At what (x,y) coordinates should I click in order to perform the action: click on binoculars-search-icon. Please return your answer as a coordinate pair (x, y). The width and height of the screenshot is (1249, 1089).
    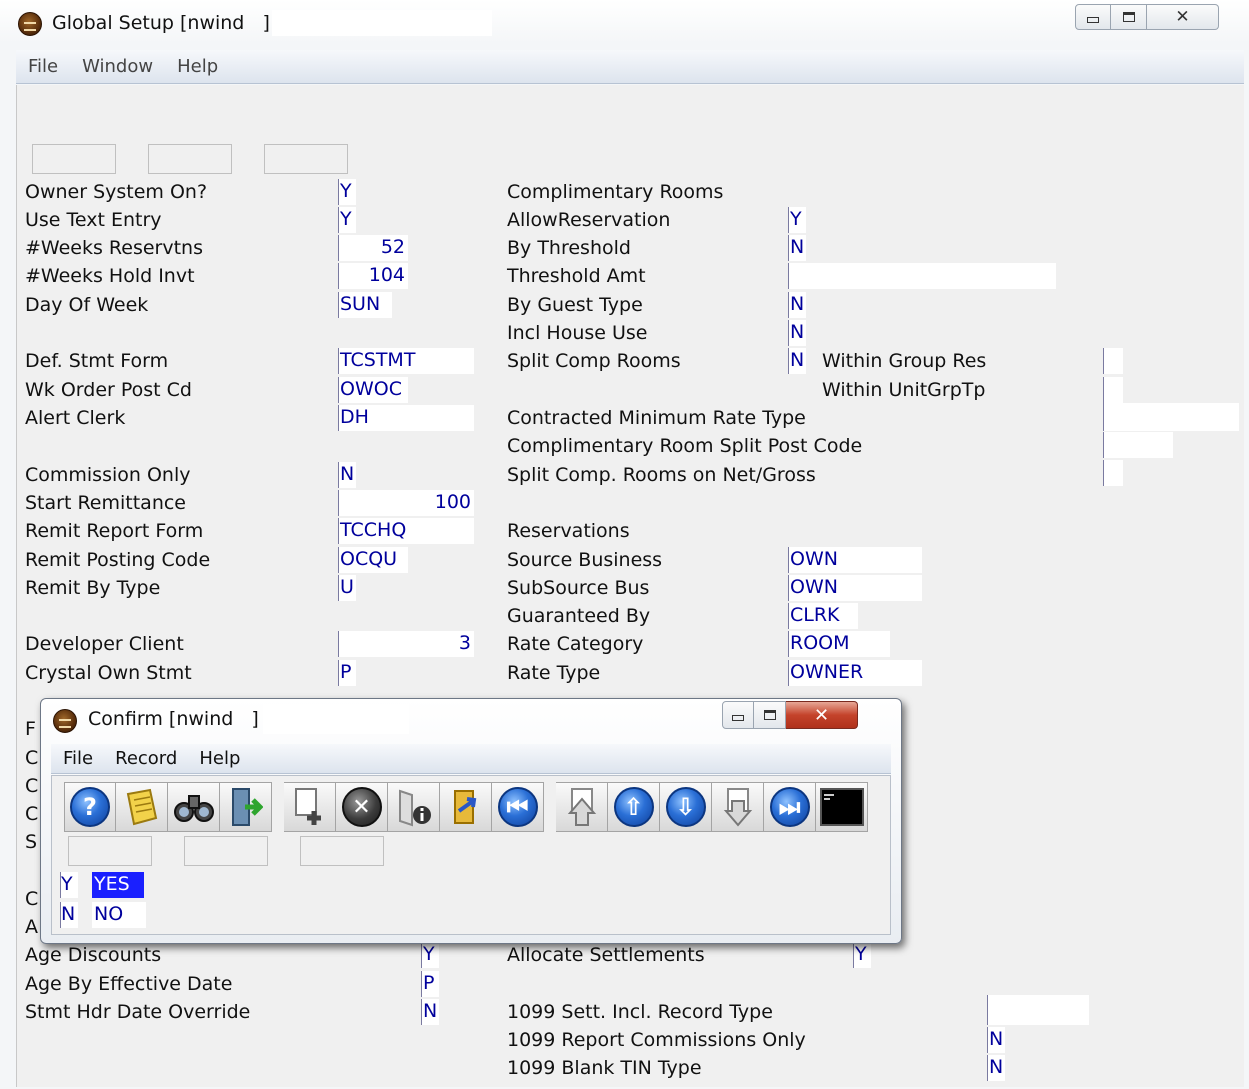
    Looking at the image, I should click on (194, 807).